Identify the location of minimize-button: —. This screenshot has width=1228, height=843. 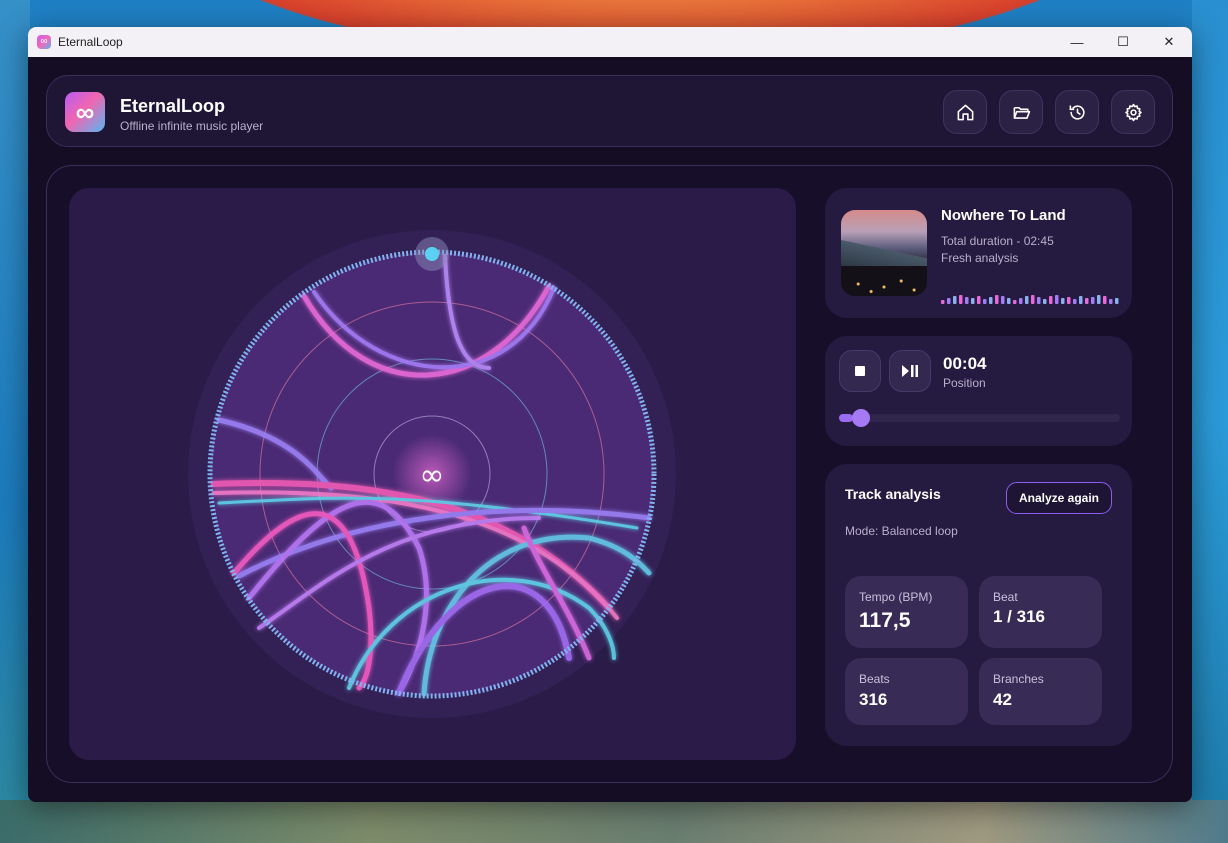
(1077, 42).